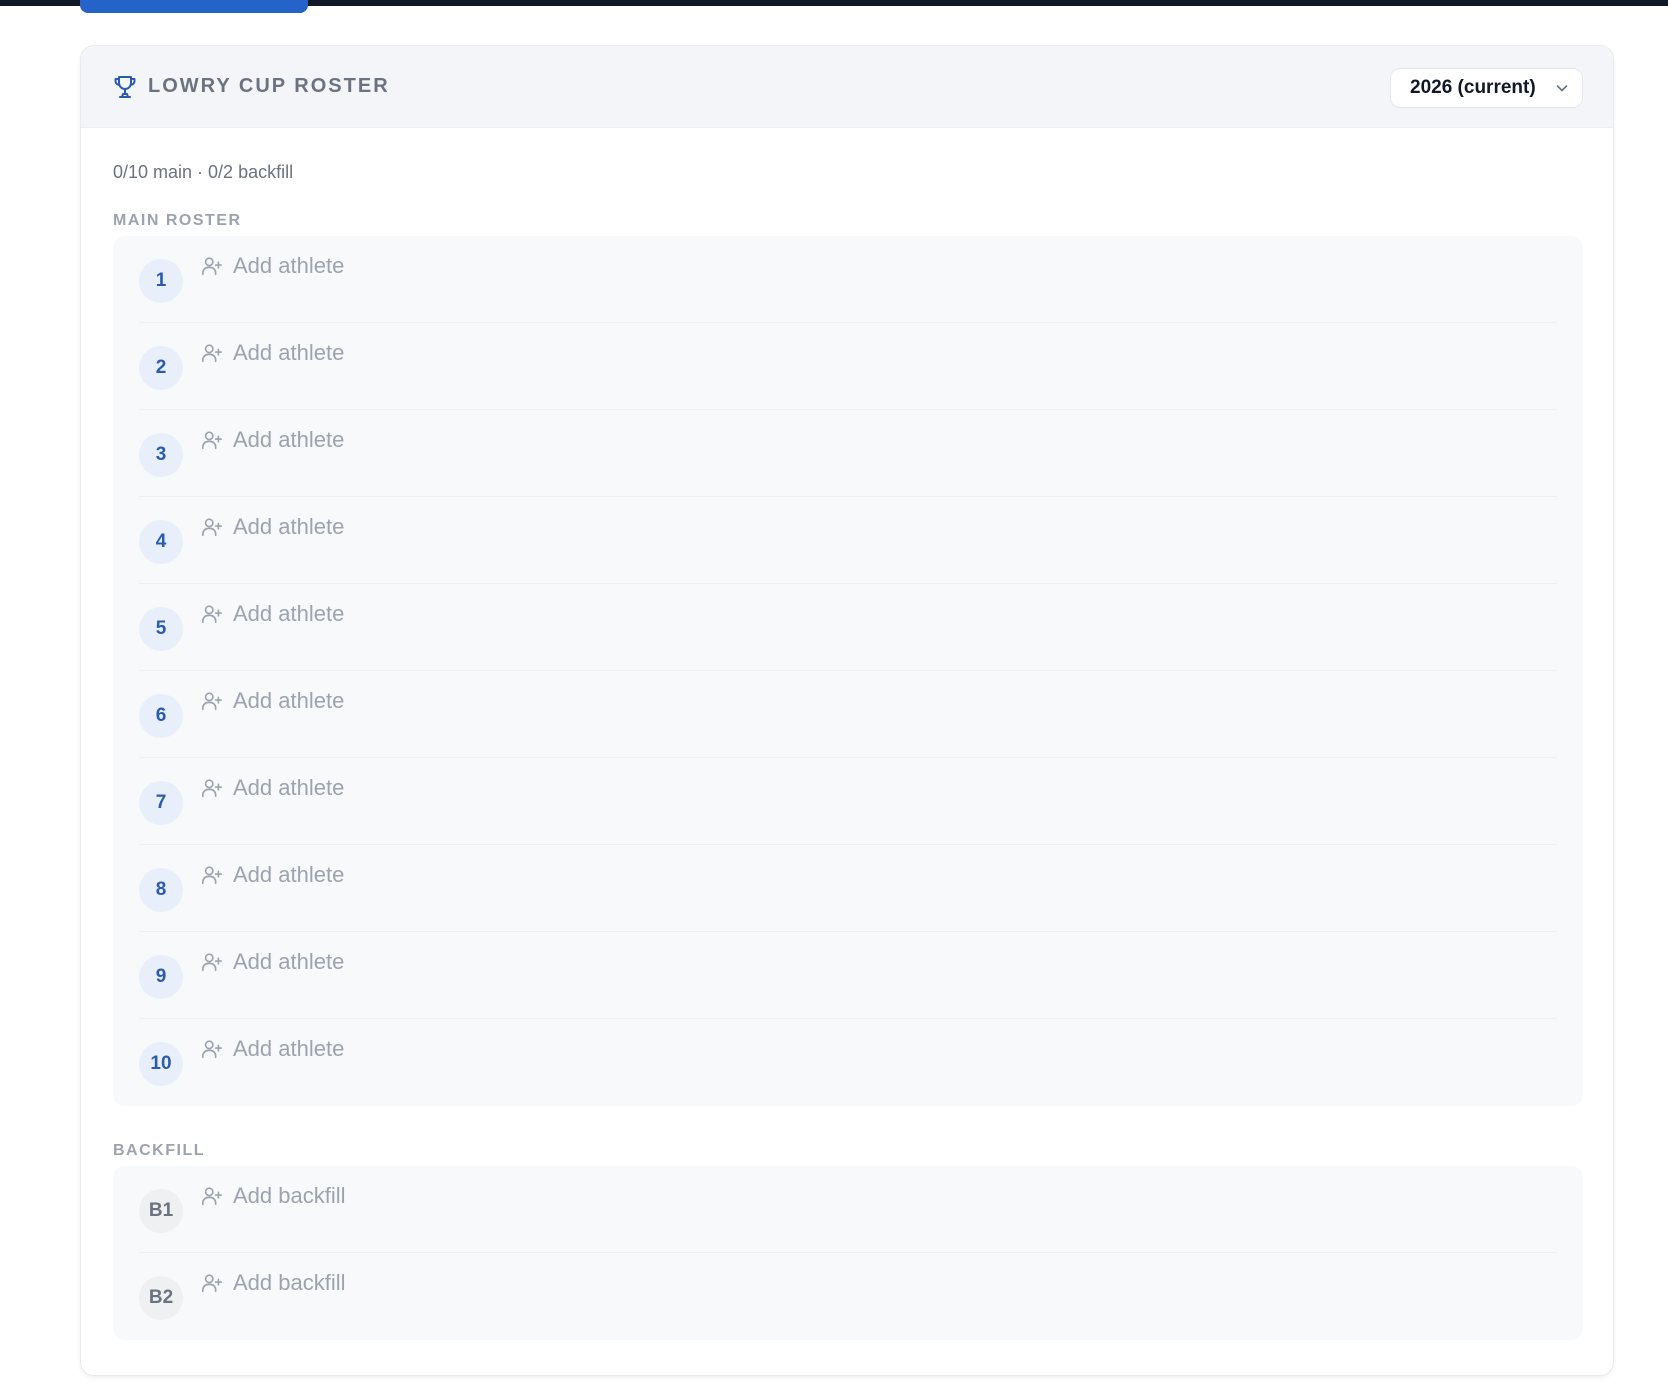  Describe the element at coordinates (161, 977) in the screenshot. I see `slot-number-badge: 9` at that location.